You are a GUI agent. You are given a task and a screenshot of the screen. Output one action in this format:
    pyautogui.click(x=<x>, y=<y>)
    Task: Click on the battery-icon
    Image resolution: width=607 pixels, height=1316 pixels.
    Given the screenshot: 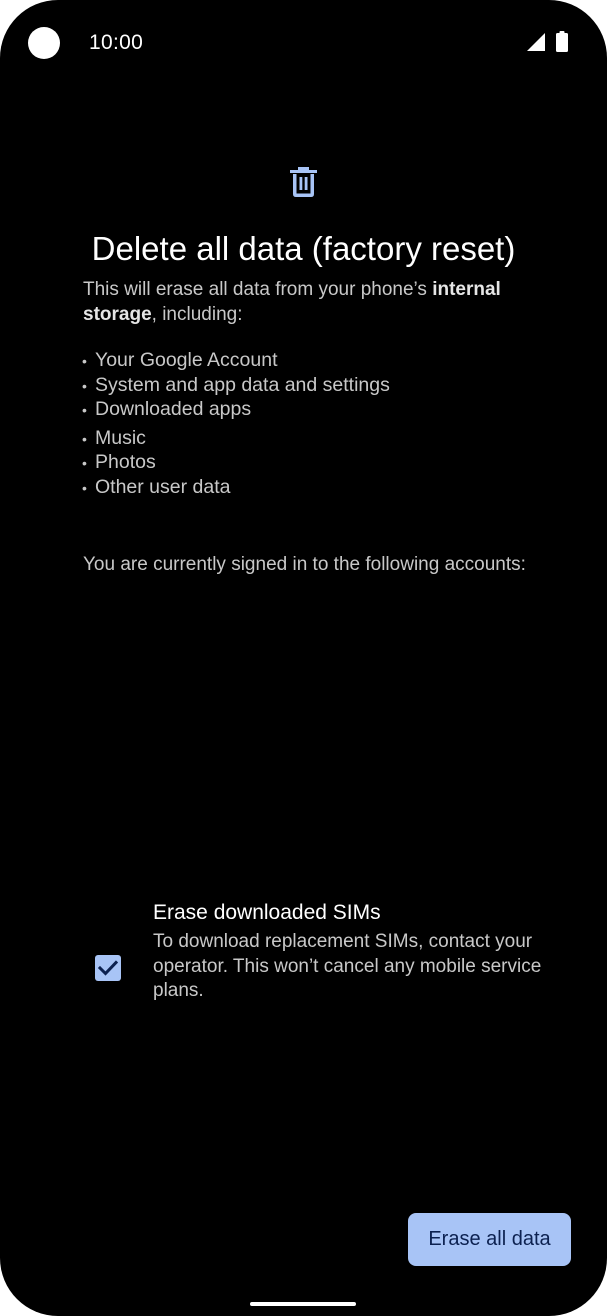 What is the action you would take?
    pyautogui.click(x=562, y=41)
    